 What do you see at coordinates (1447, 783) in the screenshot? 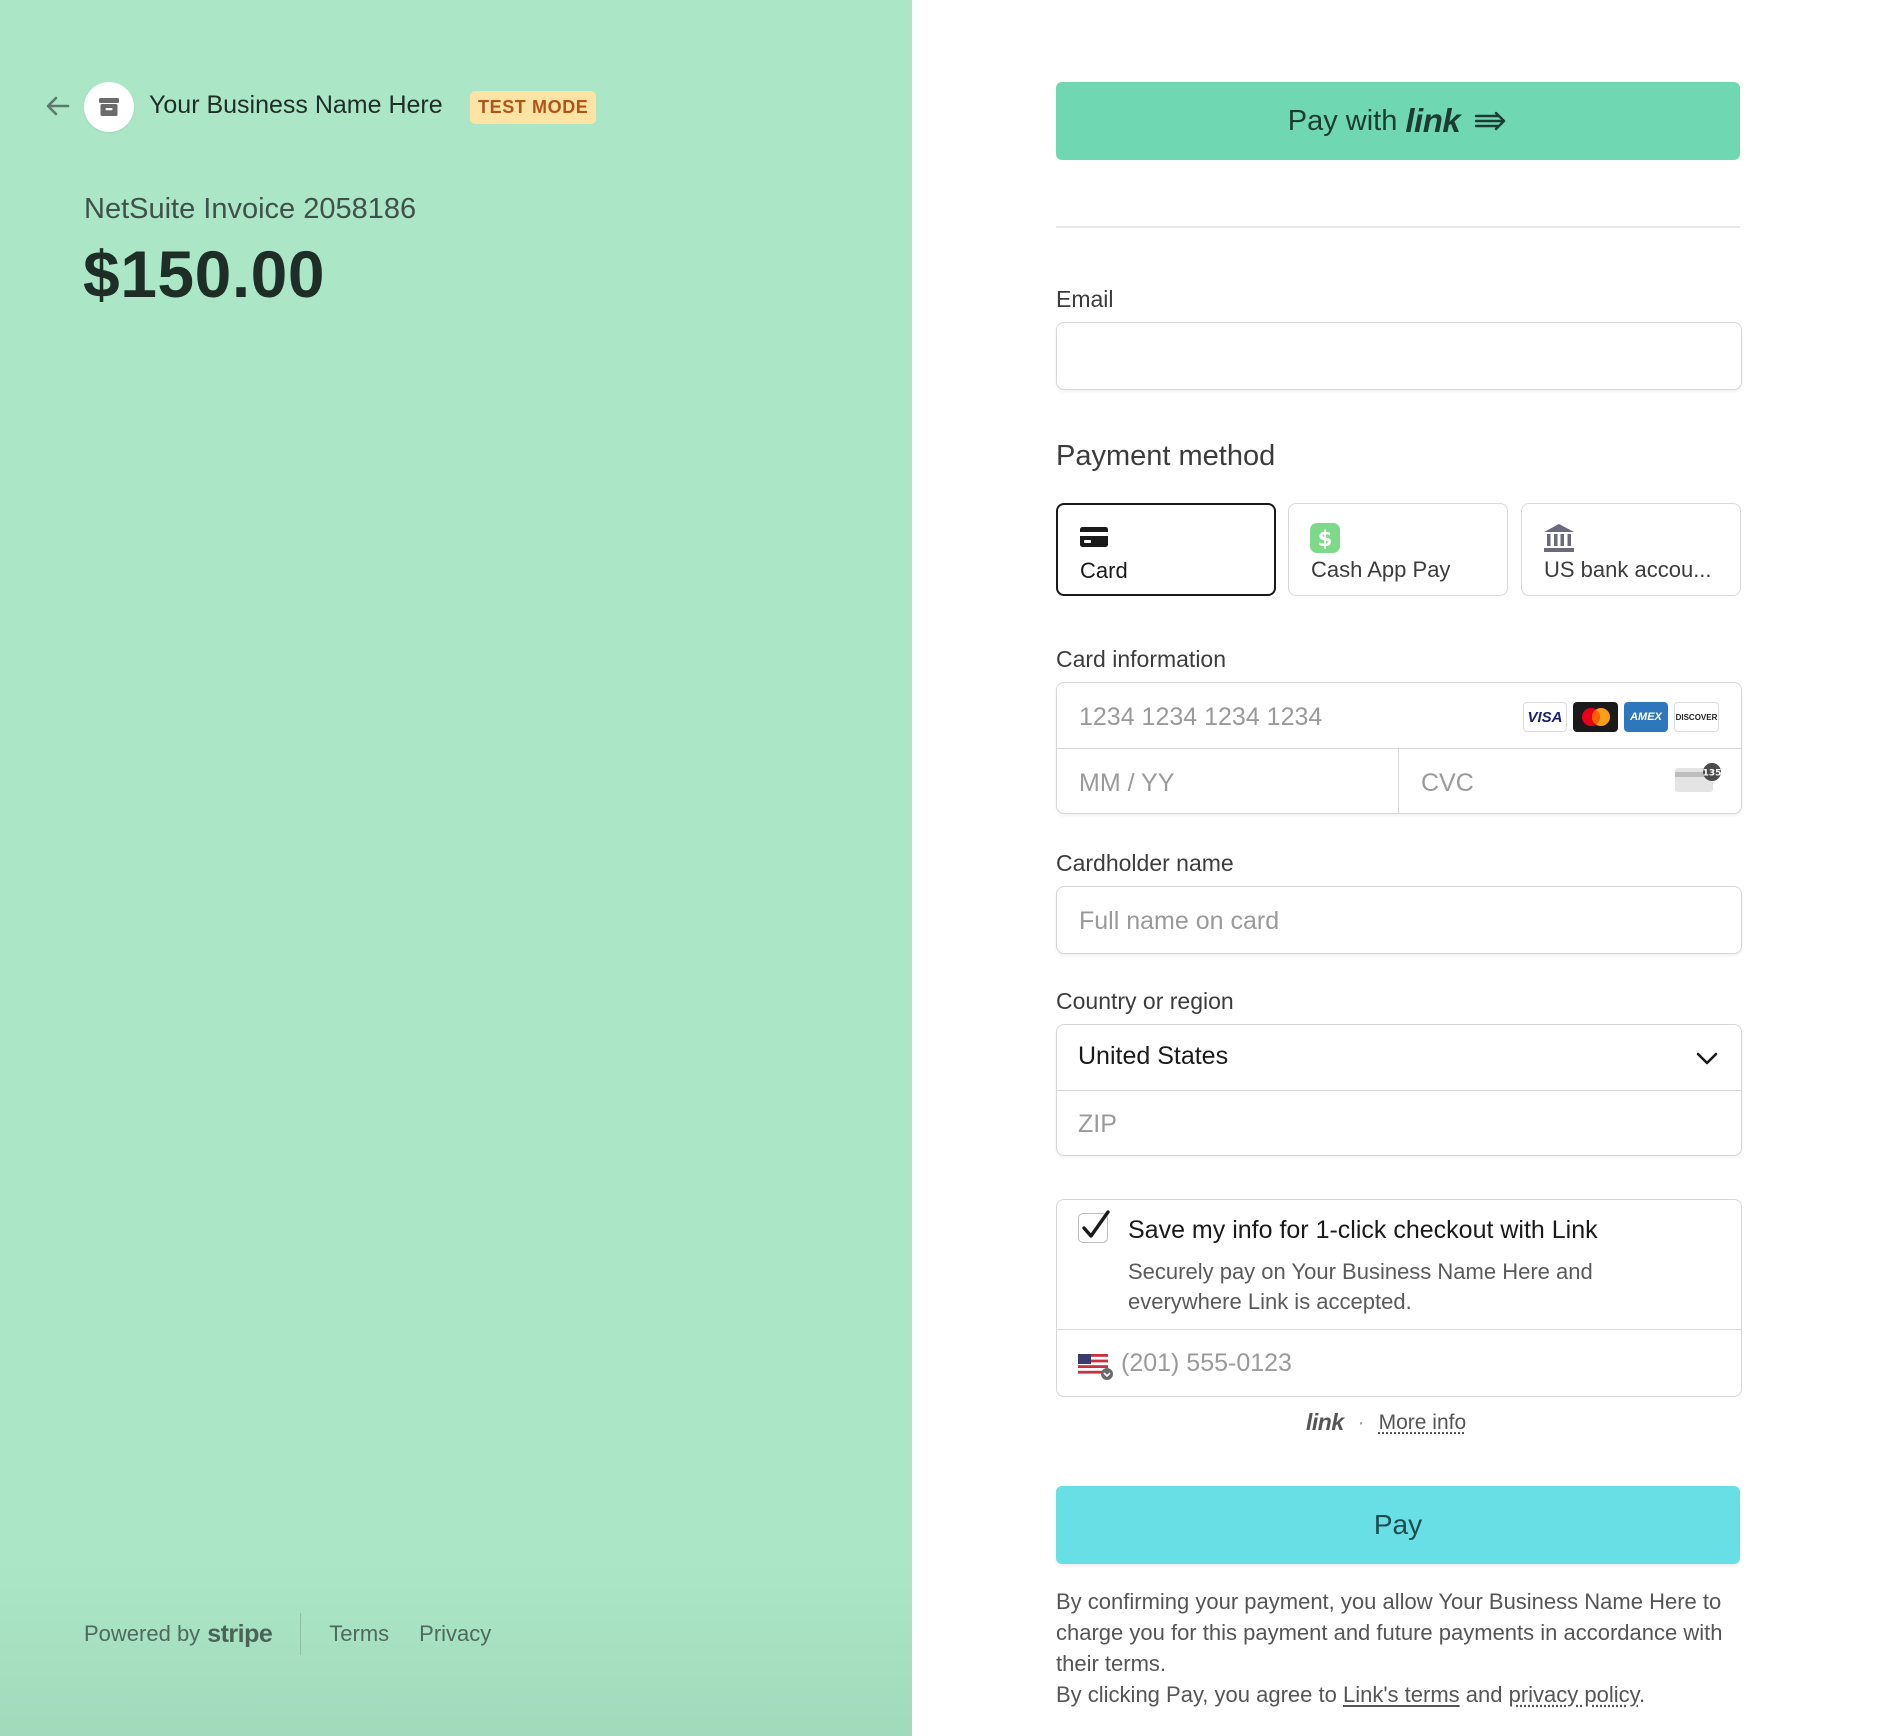
I see `cvc-placeholder: CVC` at bounding box center [1447, 783].